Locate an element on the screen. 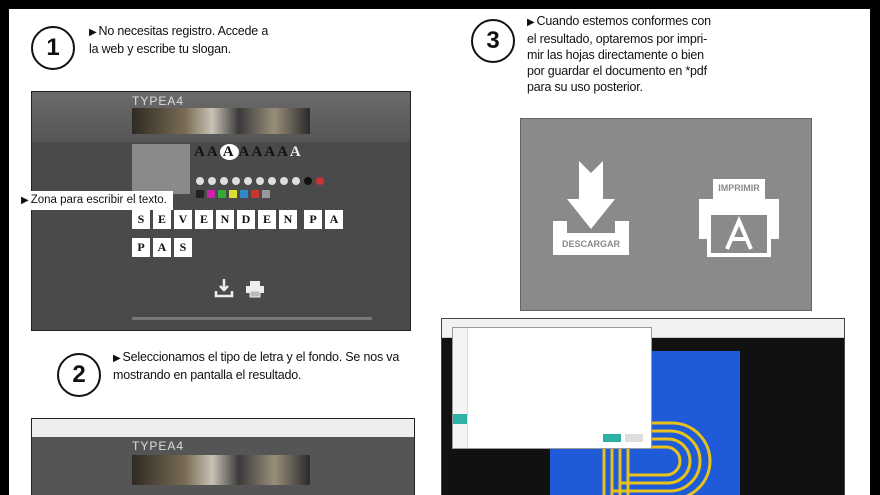 Image resolution: width=880 pixels, height=495 pixels. print-label: IMPRIMIR is located at coordinates (739, 188).